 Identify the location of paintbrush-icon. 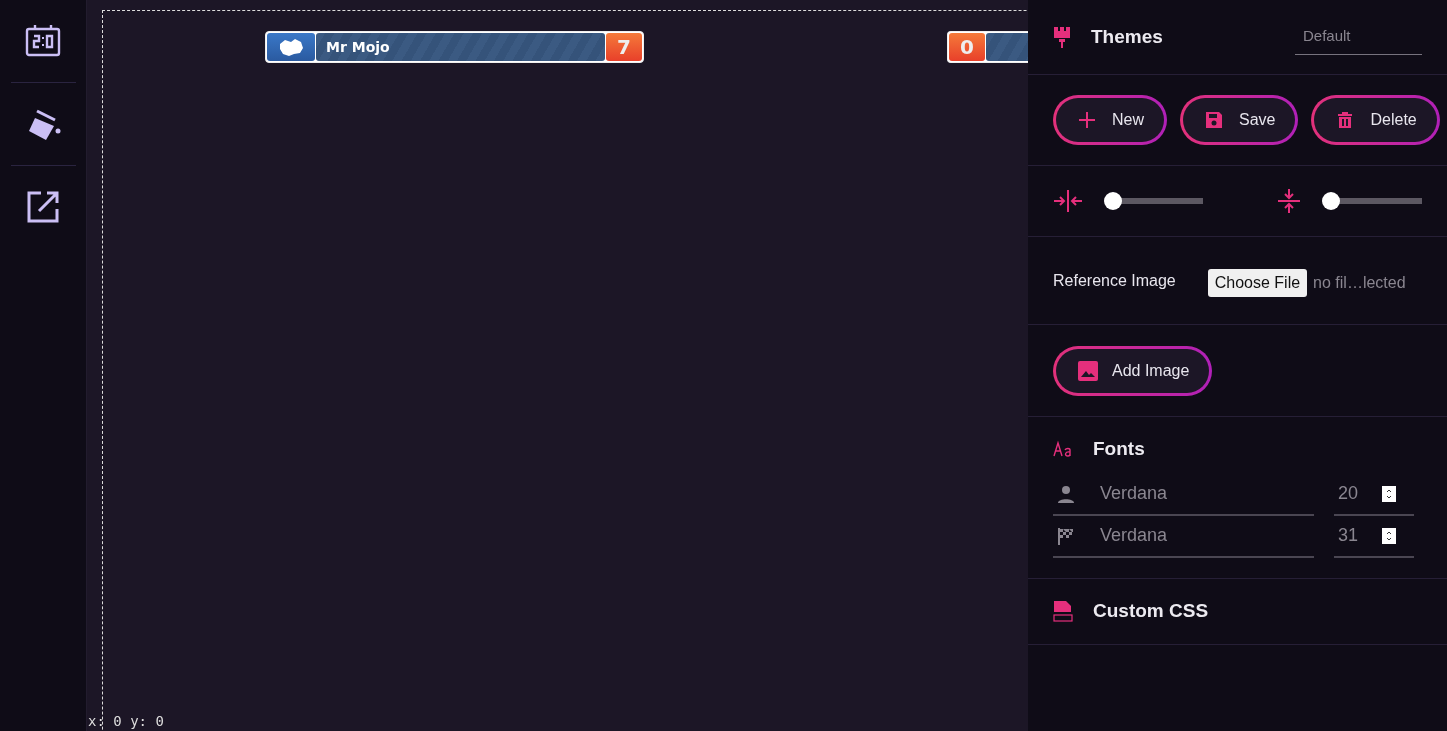
(1062, 37).